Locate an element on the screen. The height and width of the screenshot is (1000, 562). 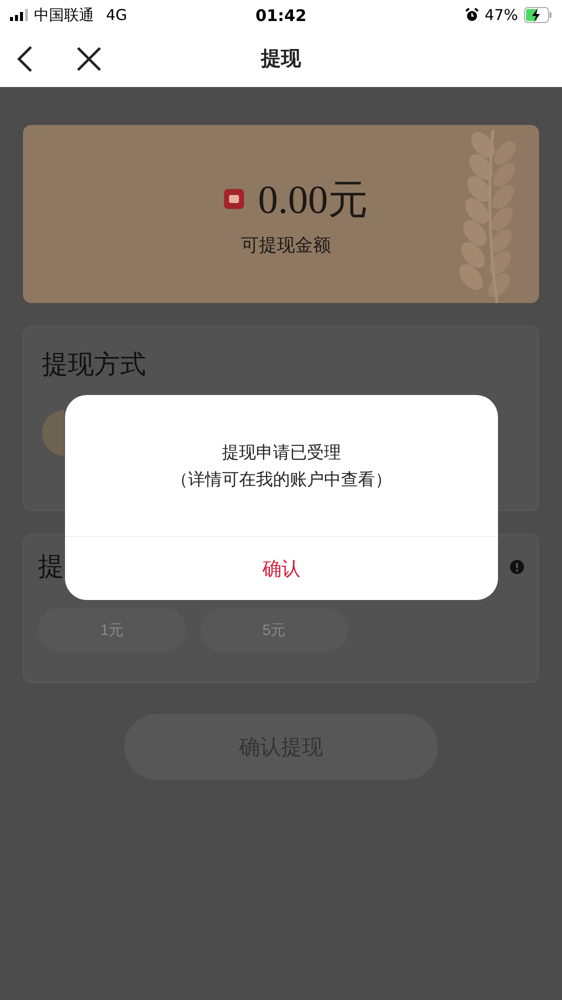
balance-label: 可提现金额 is located at coordinates (286, 245).